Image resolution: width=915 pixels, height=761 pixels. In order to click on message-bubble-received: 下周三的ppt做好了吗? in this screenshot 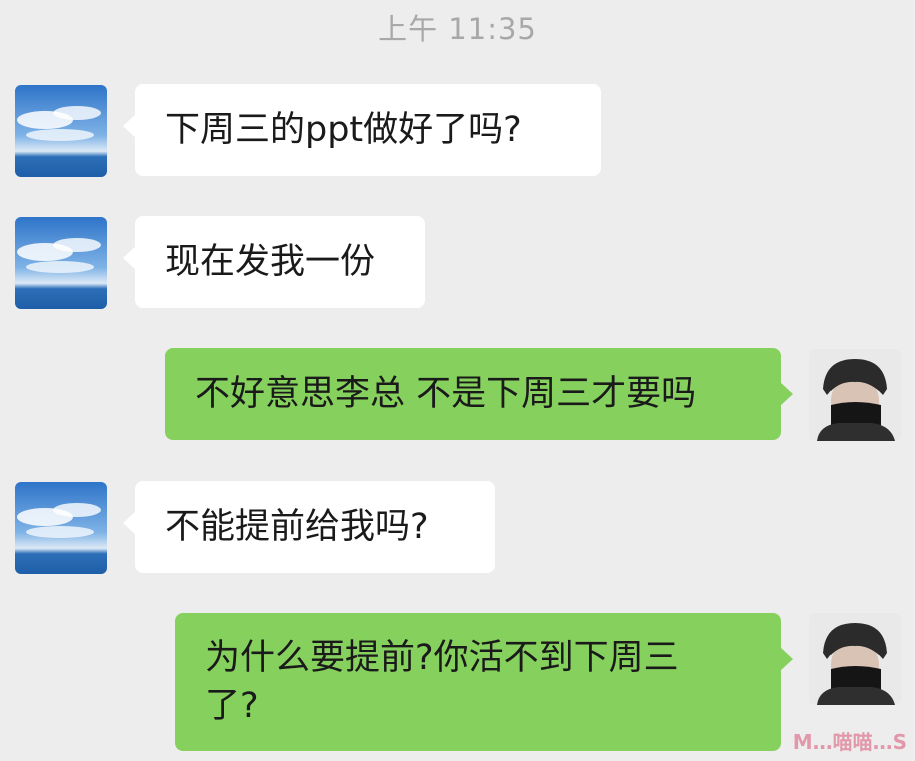, I will do `click(362, 130)`.